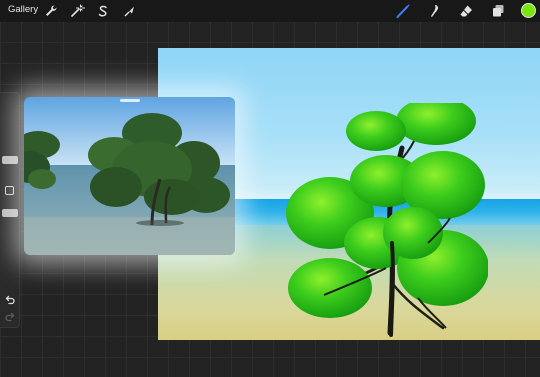 The image size is (540, 377). I want to click on reference-drag-handle, so click(130, 100).